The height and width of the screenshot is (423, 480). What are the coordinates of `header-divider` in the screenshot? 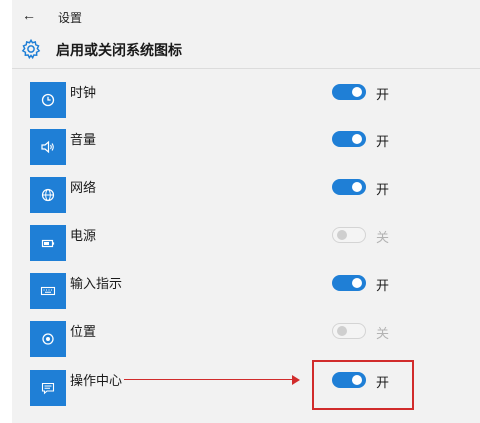 It's located at (246, 68).